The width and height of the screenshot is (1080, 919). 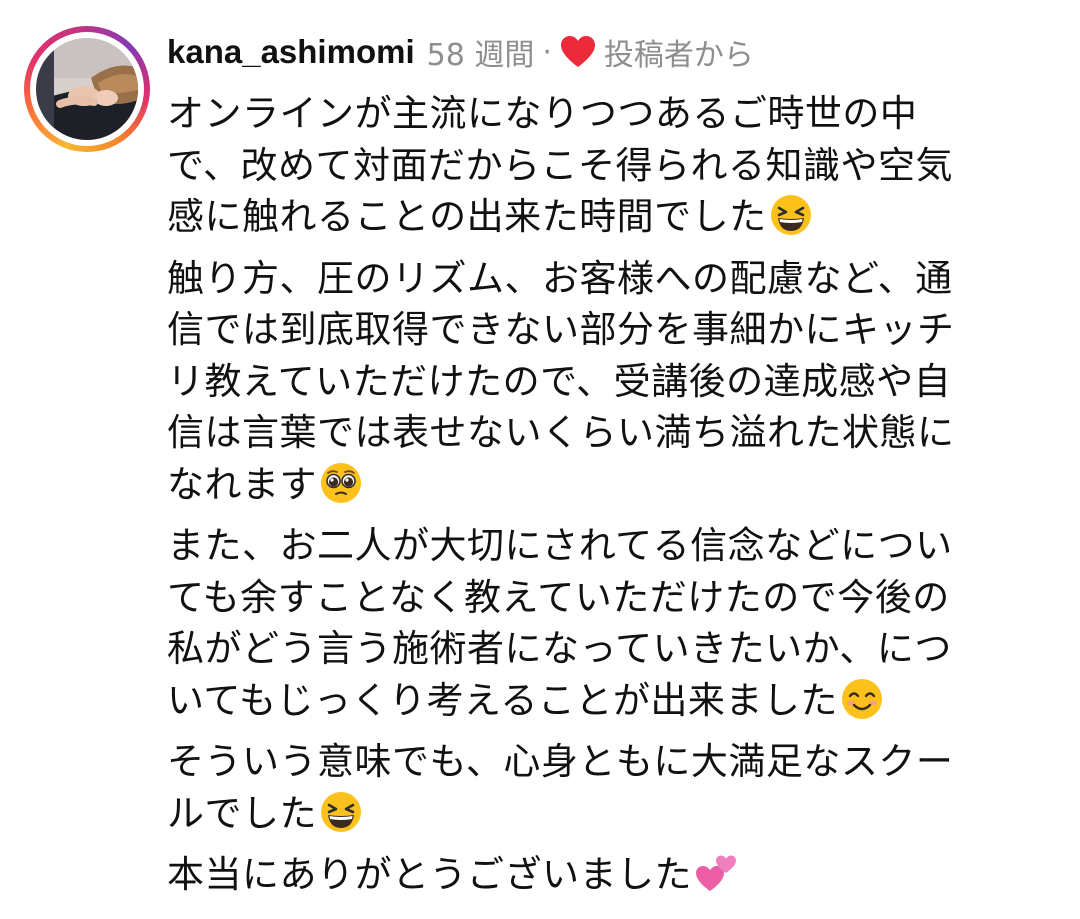 What do you see at coordinates (617, 814) in the screenshot?
I see `comment-line: ルでした` at bounding box center [617, 814].